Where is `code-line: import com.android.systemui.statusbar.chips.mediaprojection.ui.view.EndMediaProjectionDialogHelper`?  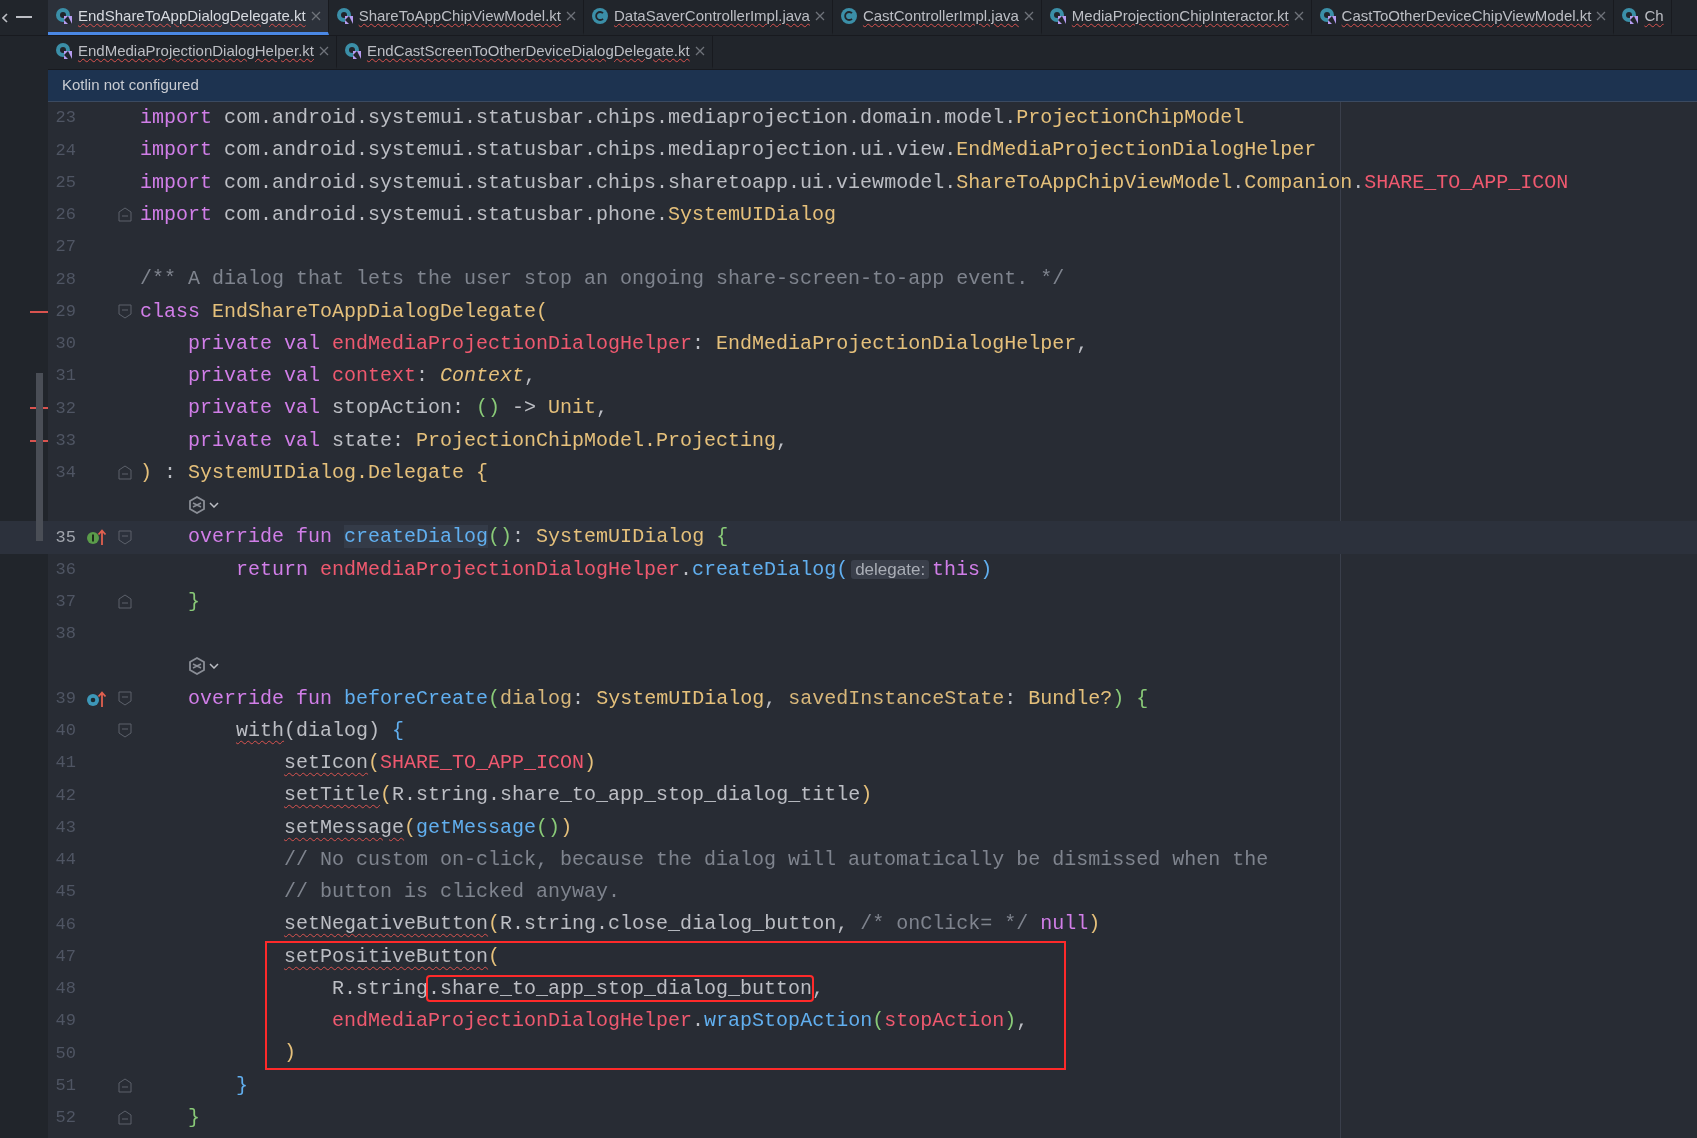 code-line: import com.android.systemui.statusbar.chips.mediaprojection.ui.view.EndMediaProjectionDialogHelper is located at coordinates (728, 150).